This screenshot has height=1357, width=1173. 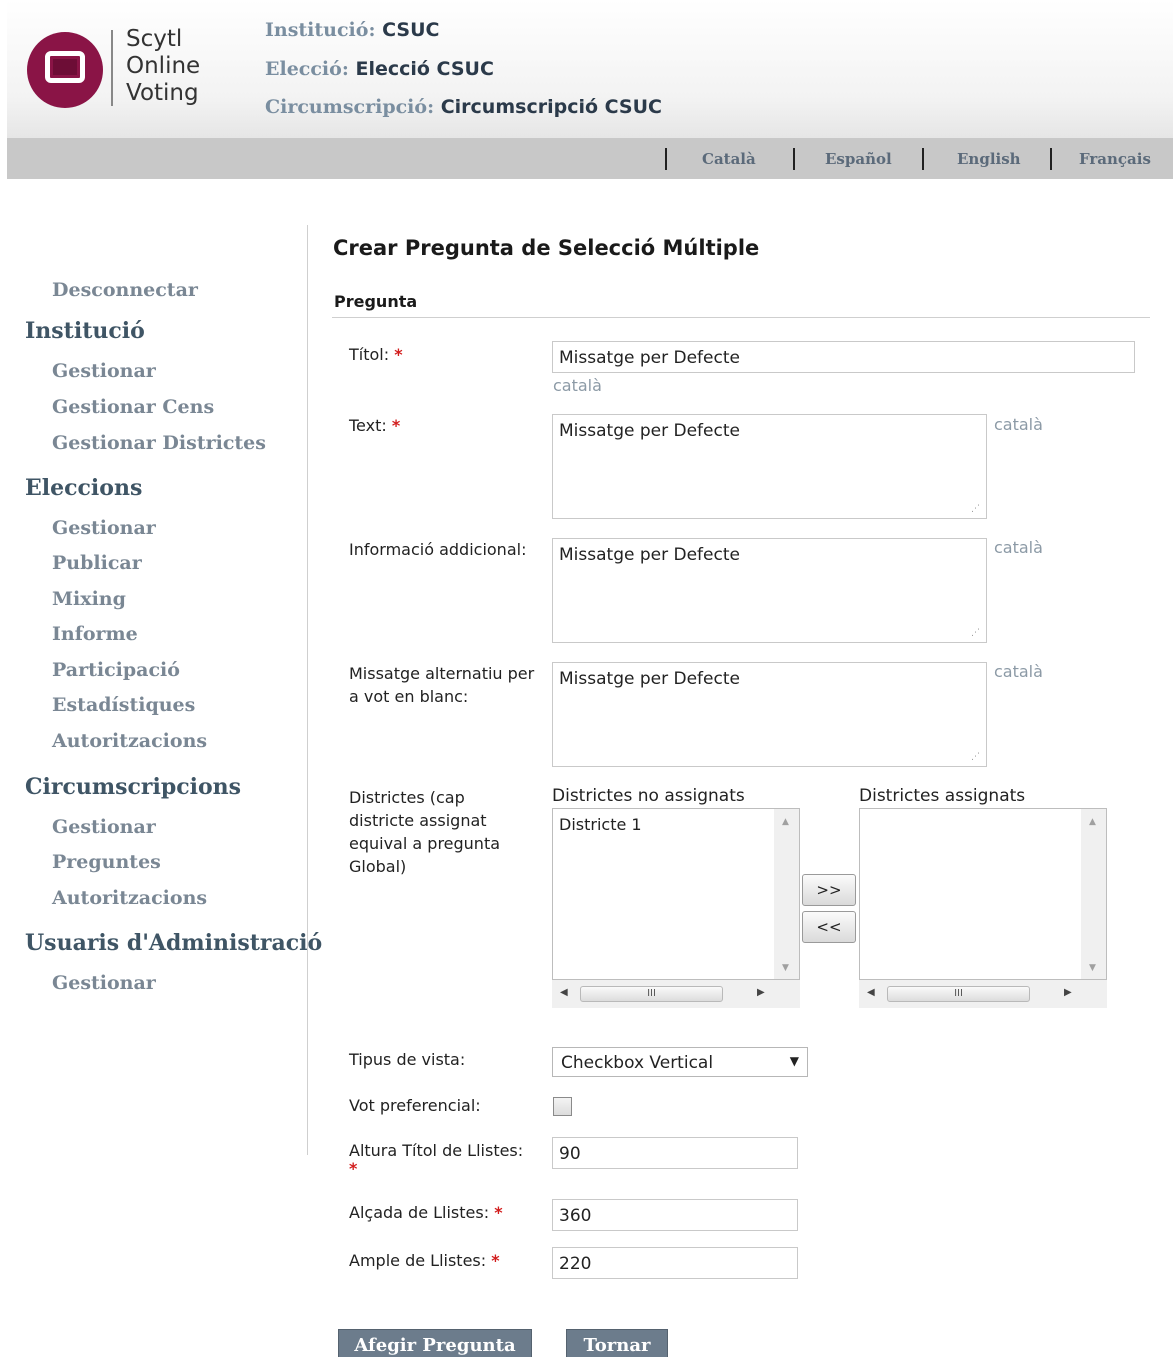 I want to click on election-value: Elecció CSUC, so click(x=424, y=69).